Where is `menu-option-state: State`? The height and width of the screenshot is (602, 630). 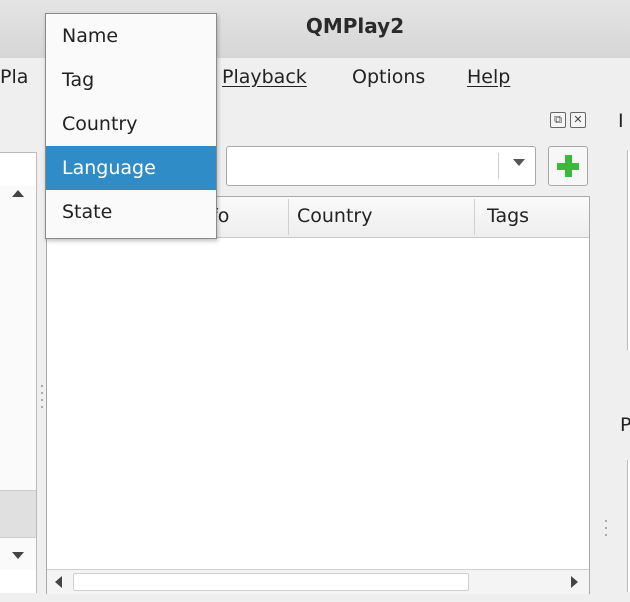 menu-option-state: State is located at coordinates (131, 212).